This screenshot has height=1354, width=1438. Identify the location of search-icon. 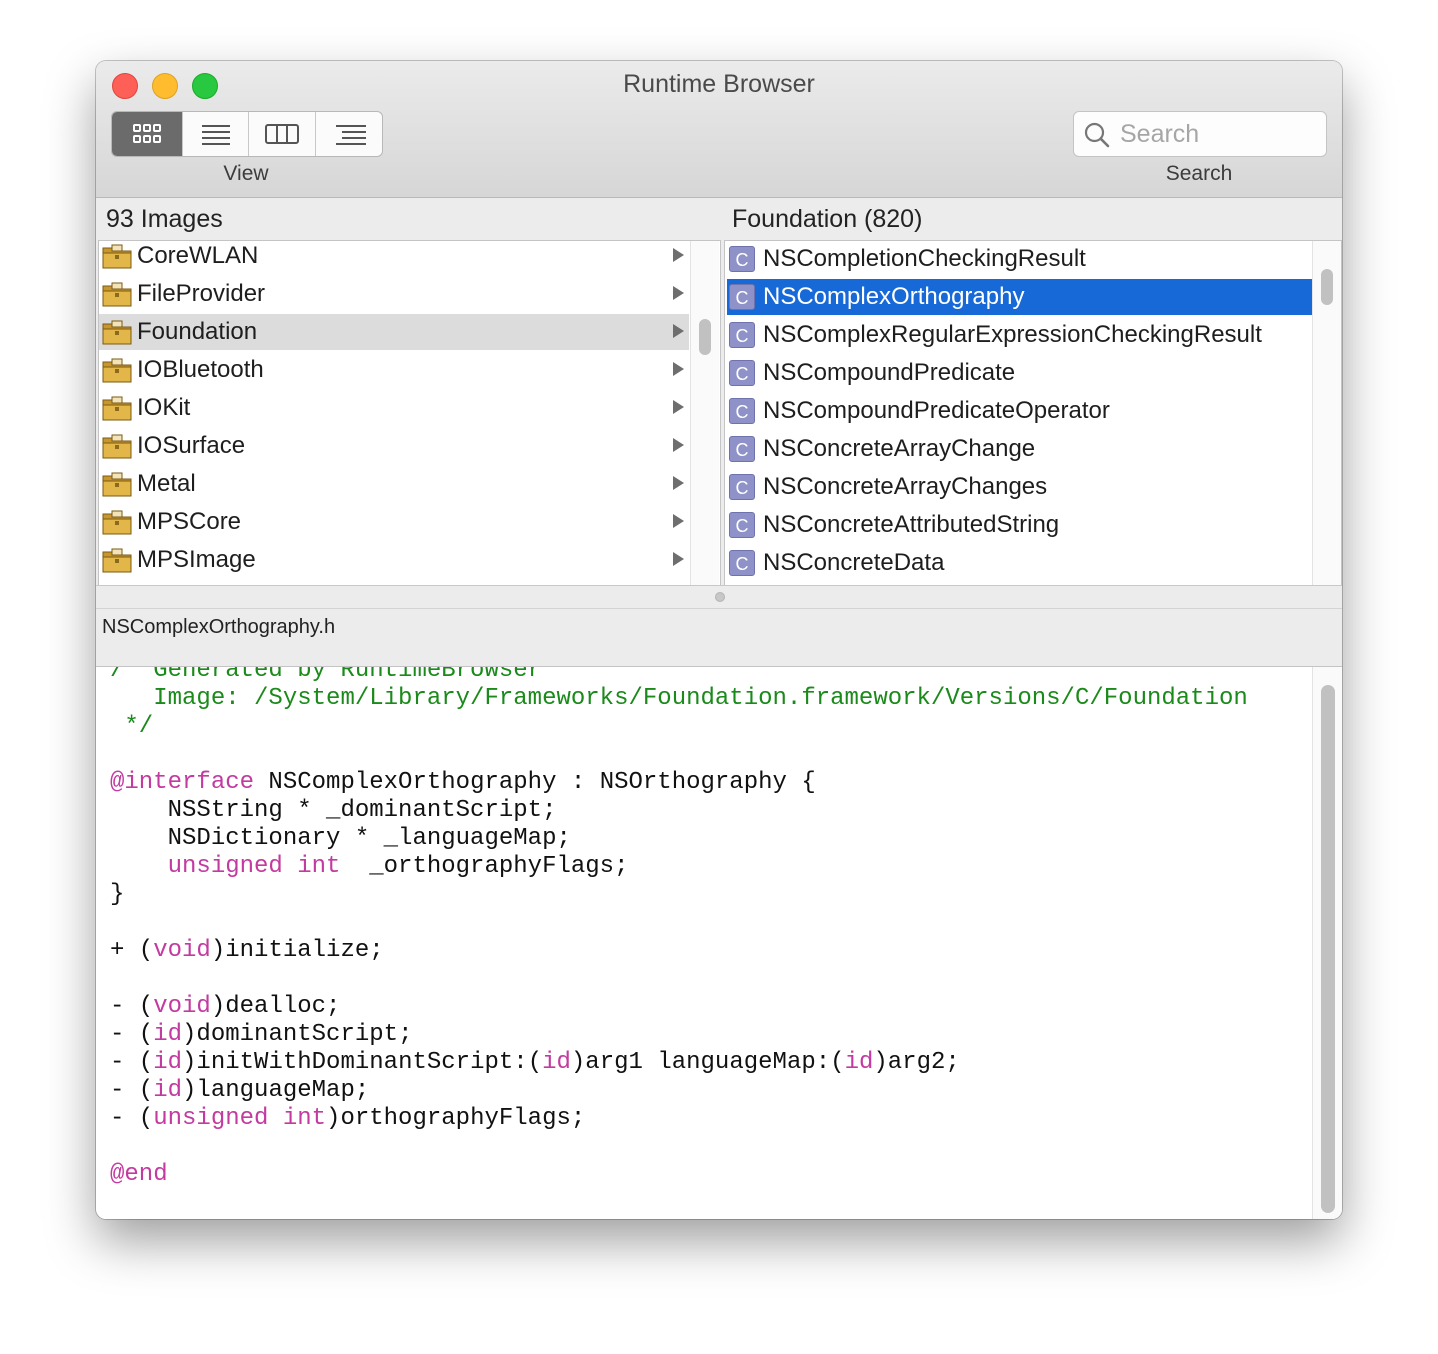
(1097, 135).